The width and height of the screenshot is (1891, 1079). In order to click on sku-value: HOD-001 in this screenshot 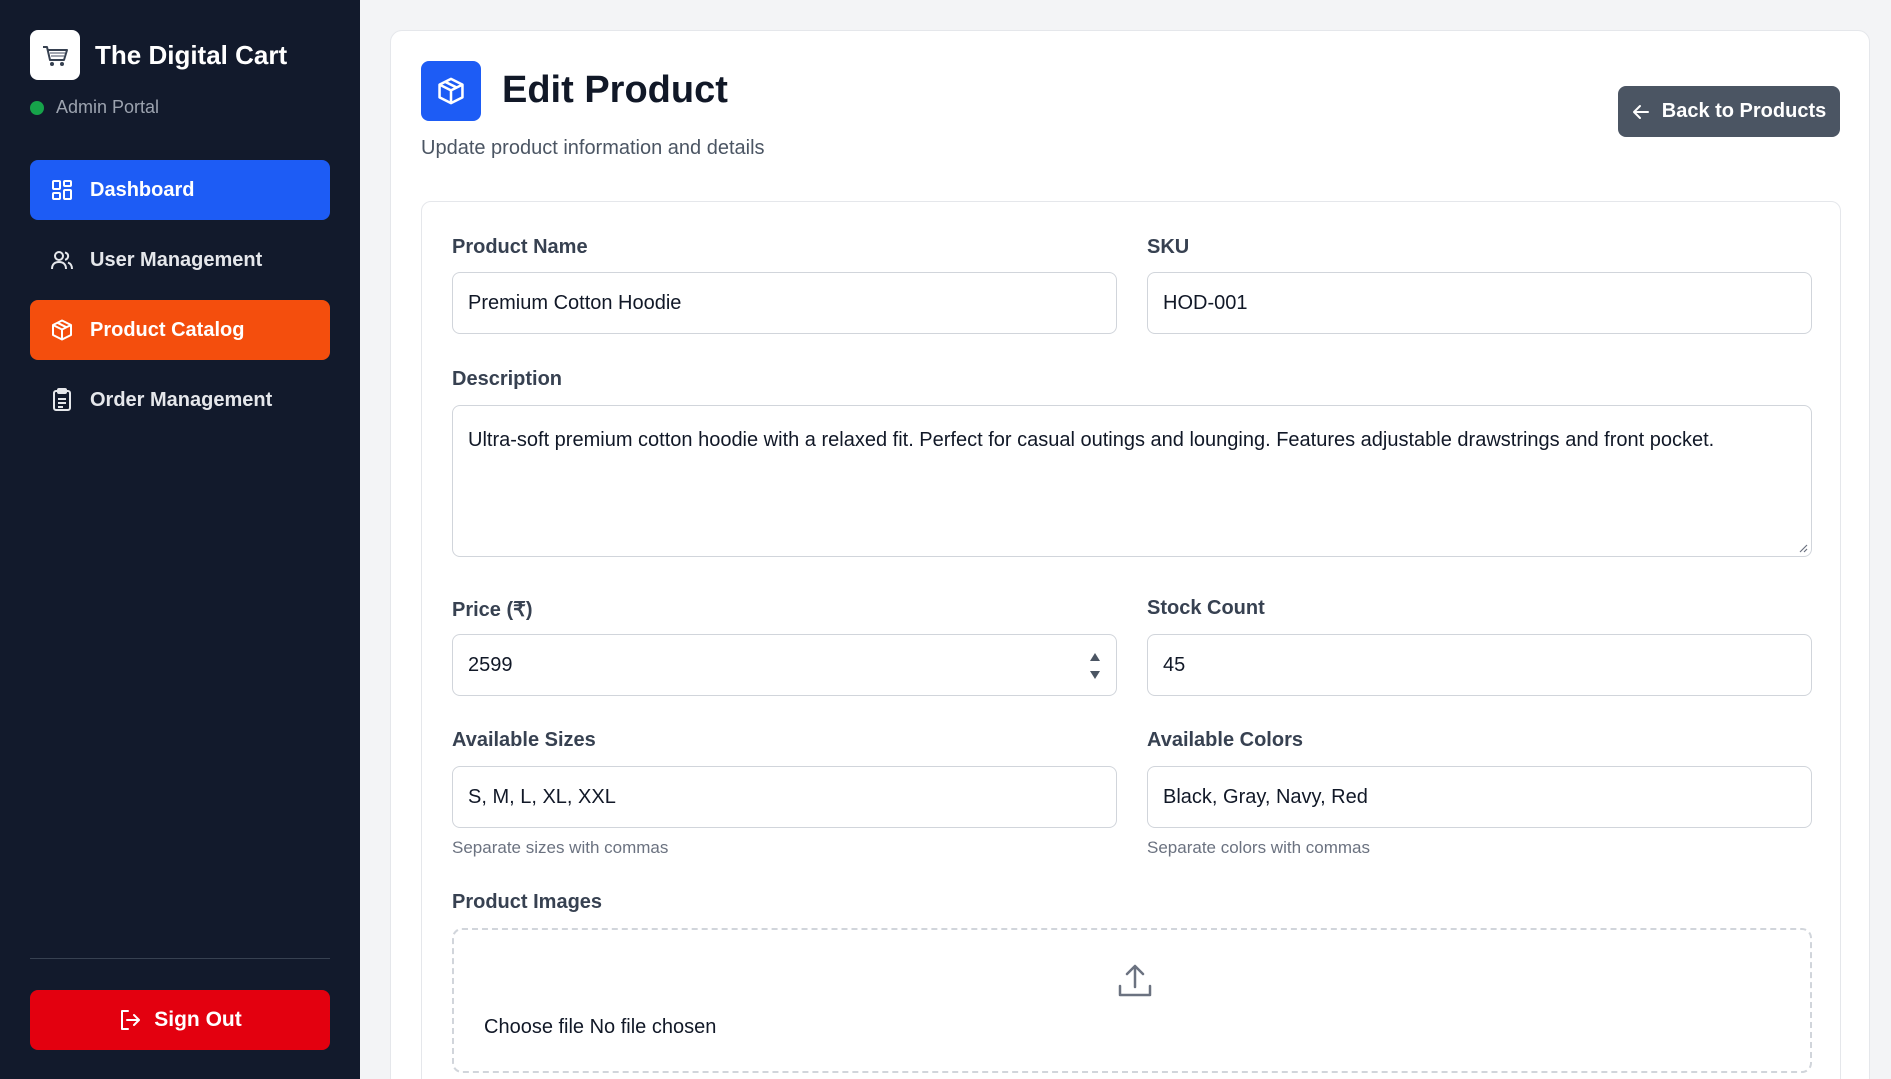, I will do `click(1205, 302)`.